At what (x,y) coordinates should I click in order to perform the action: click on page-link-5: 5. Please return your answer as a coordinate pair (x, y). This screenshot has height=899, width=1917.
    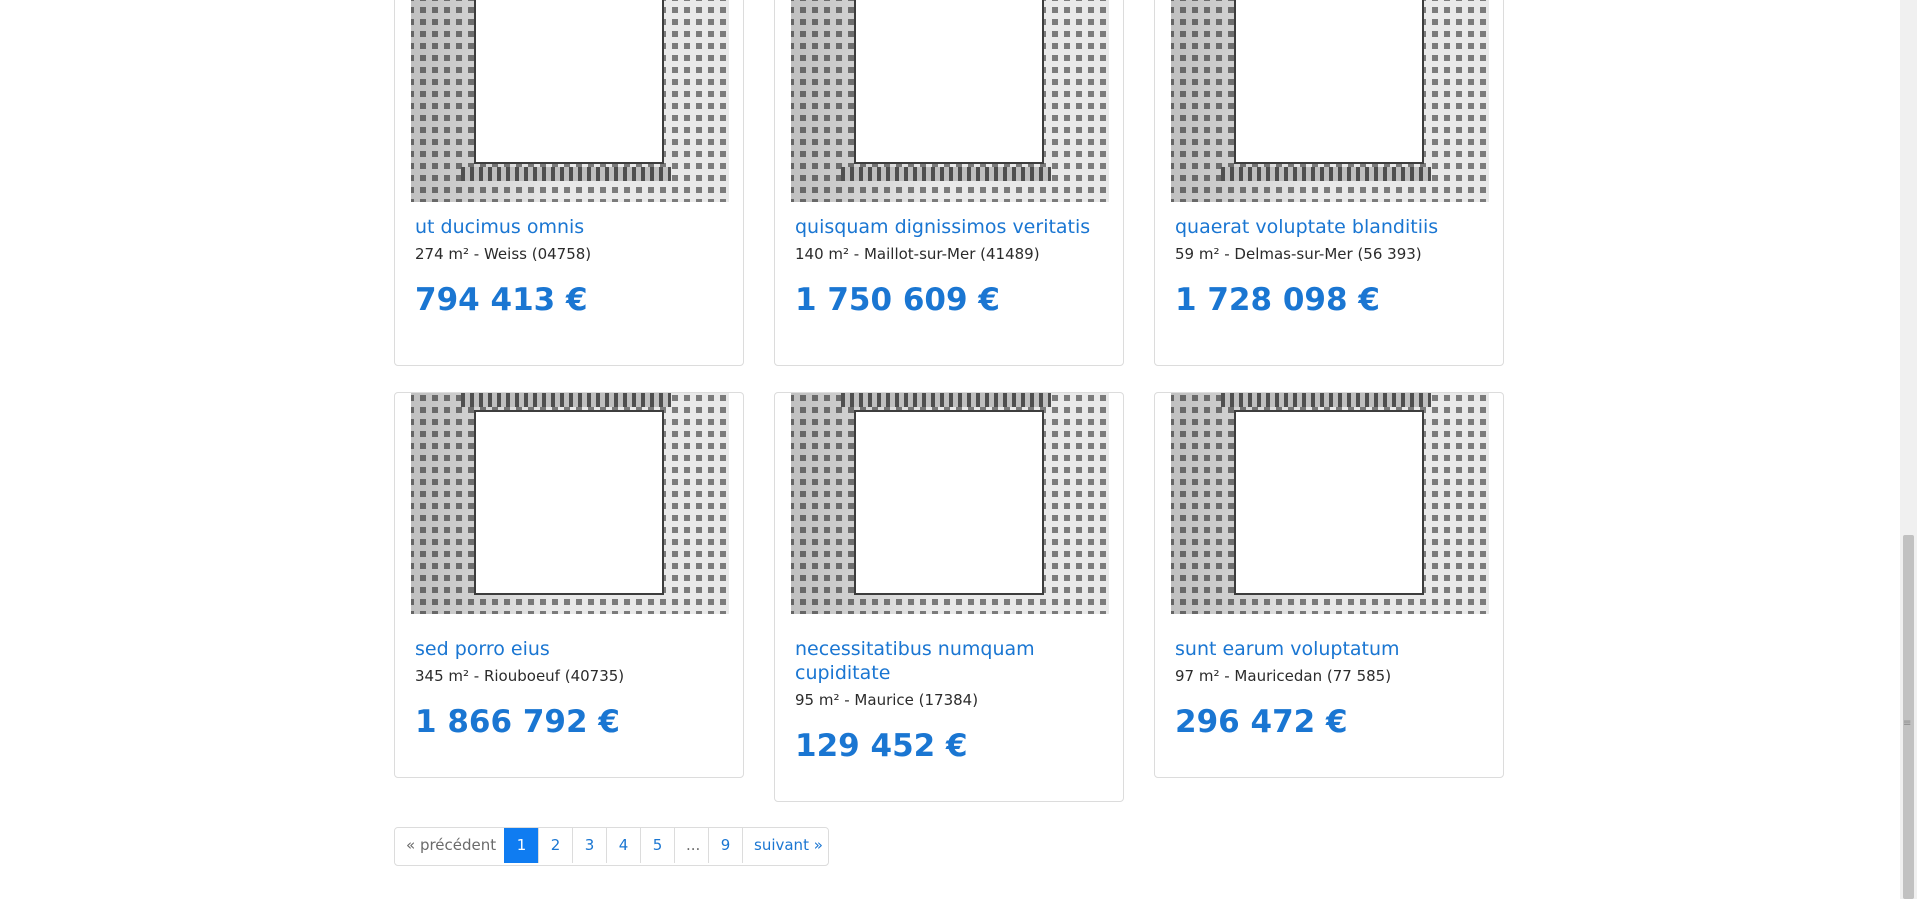
    Looking at the image, I should click on (657, 845).